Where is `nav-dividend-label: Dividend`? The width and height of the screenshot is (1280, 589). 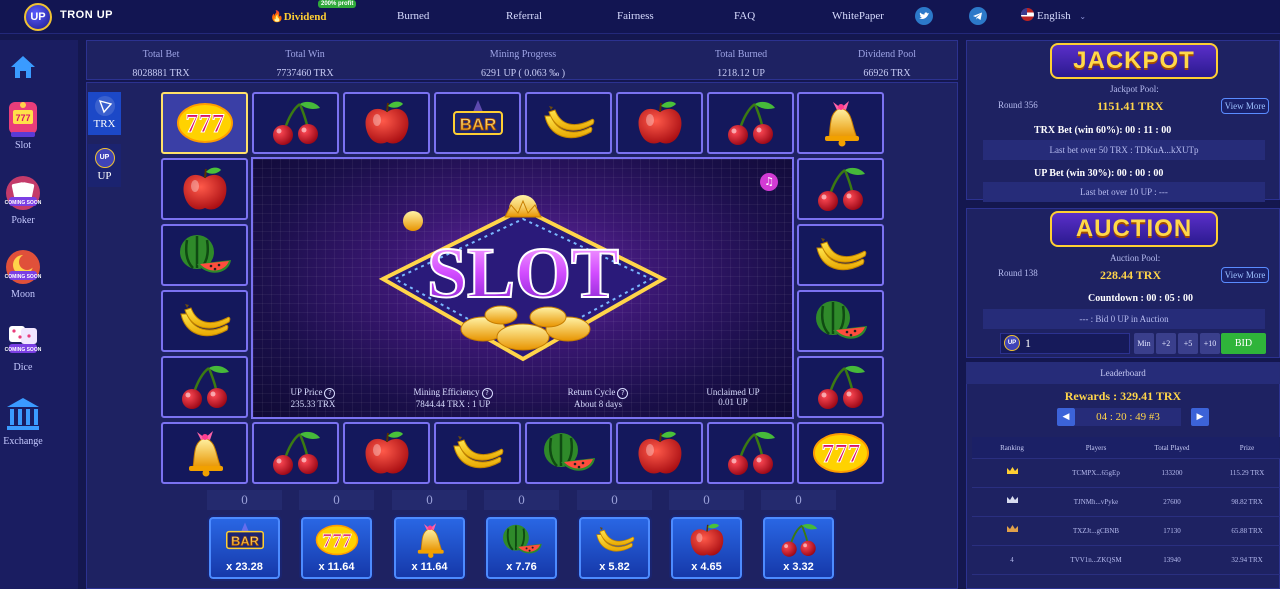 nav-dividend-label: Dividend is located at coordinates (305, 17).